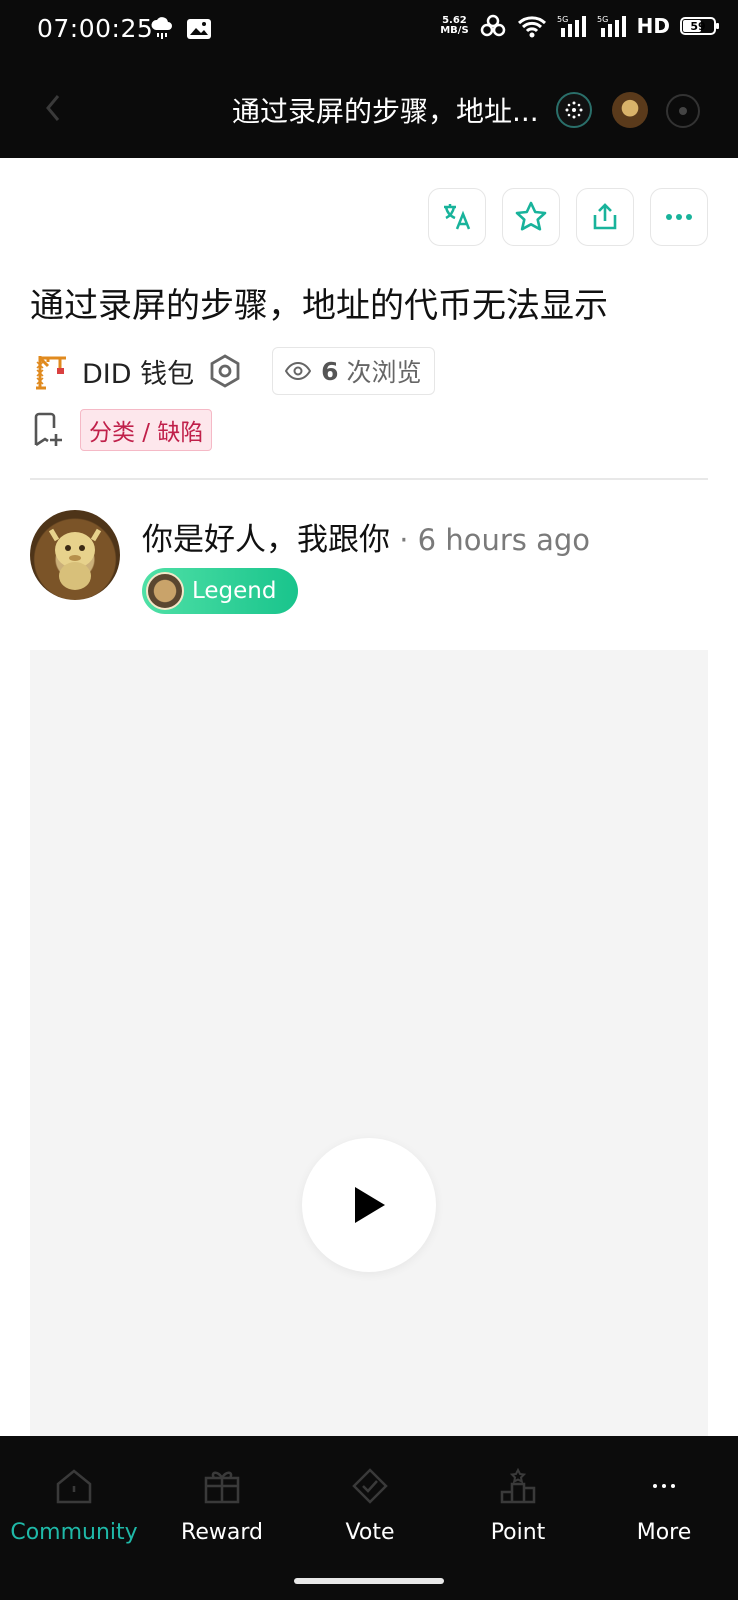  What do you see at coordinates (699, 26) in the screenshot?
I see `battery-icon: 59` at bounding box center [699, 26].